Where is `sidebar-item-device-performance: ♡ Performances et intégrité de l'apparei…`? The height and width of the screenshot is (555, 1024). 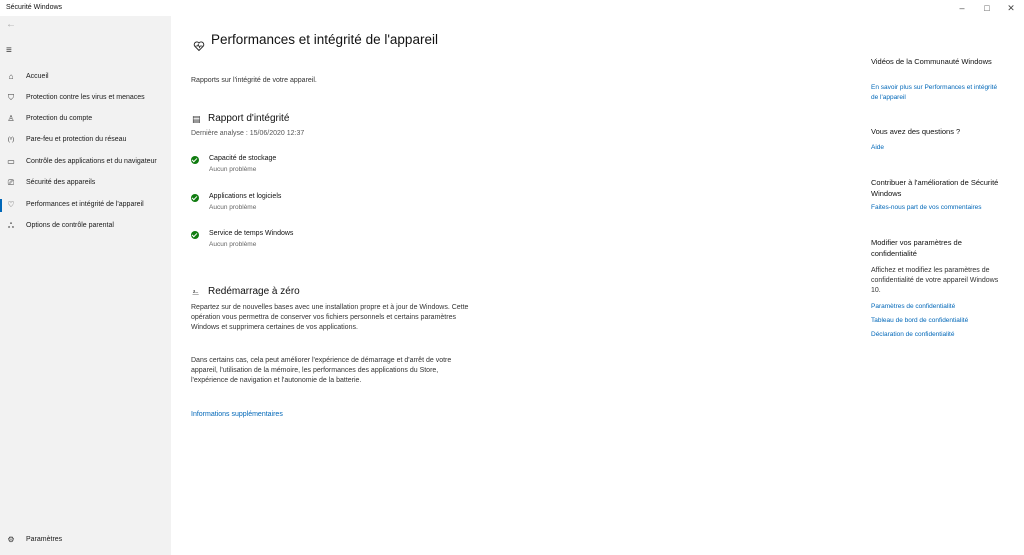
sidebar-item-device-performance: ♡ Performances et intégrité de l'apparei… is located at coordinates (85, 206).